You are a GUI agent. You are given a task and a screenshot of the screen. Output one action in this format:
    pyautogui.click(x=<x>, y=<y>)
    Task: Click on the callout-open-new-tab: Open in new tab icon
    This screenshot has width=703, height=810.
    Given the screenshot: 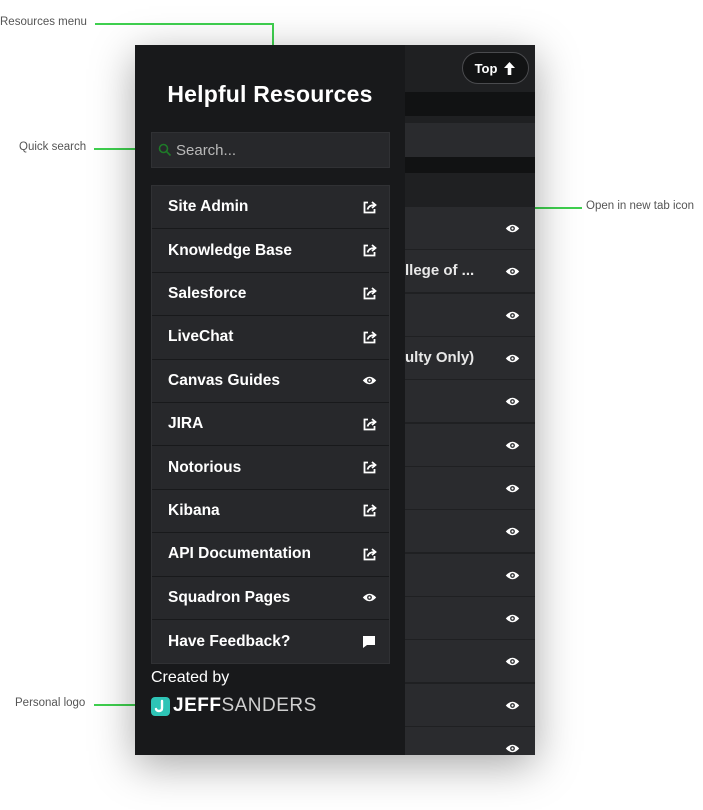 What is the action you would take?
    pyautogui.click(x=640, y=206)
    